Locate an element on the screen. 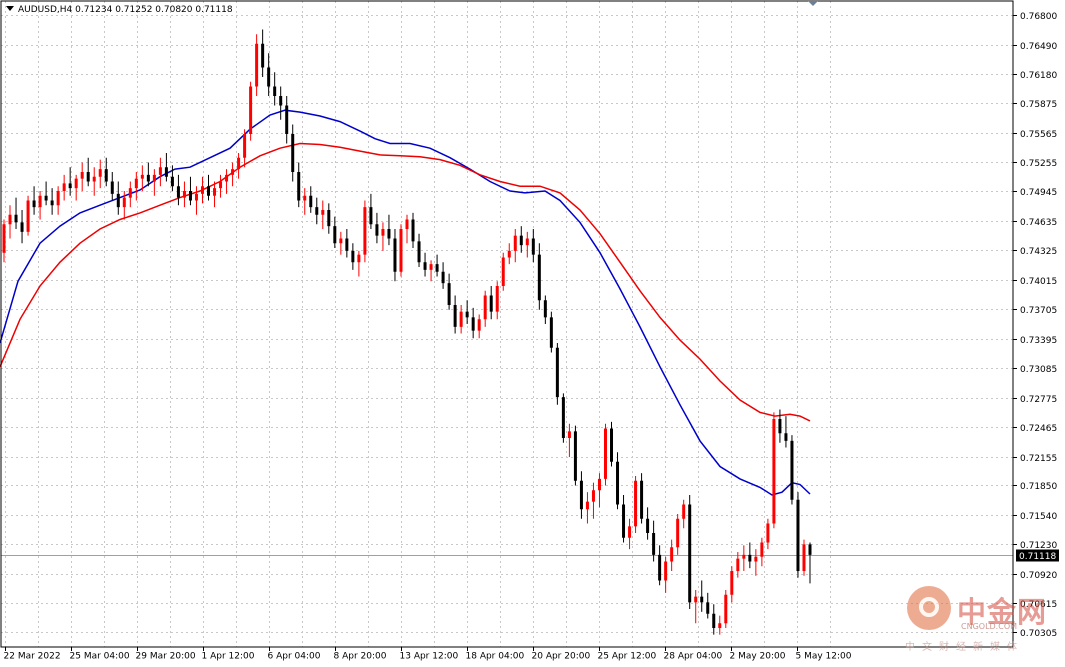 The height and width of the screenshot is (667, 1065). x-tick-label: 20 Apr 20:00 is located at coordinates (561, 657).